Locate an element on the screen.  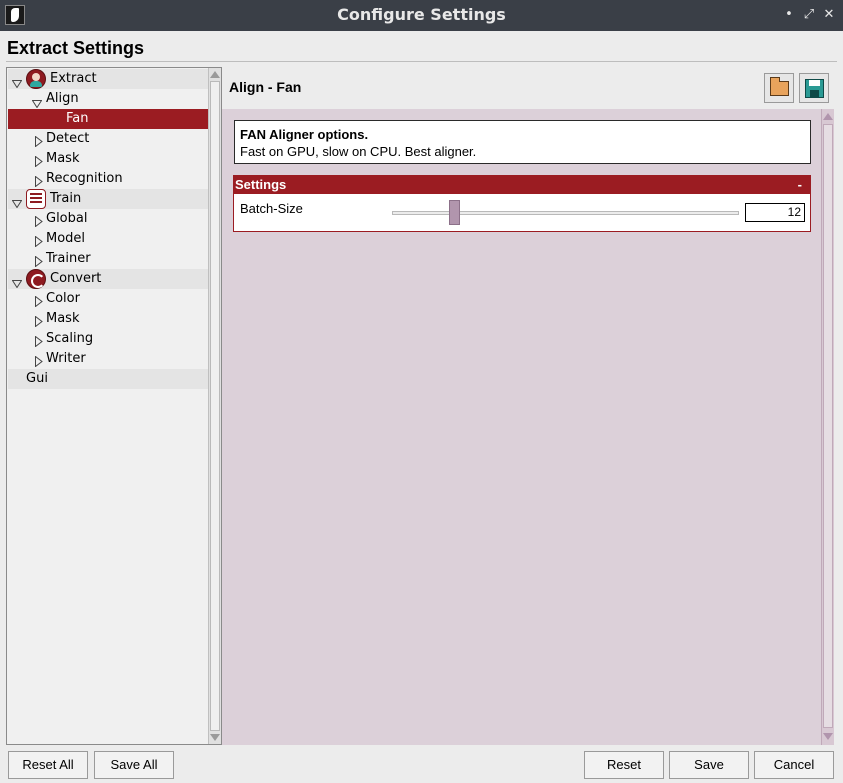
tree-item-scaling: Scaling is located at coordinates (108, 339).